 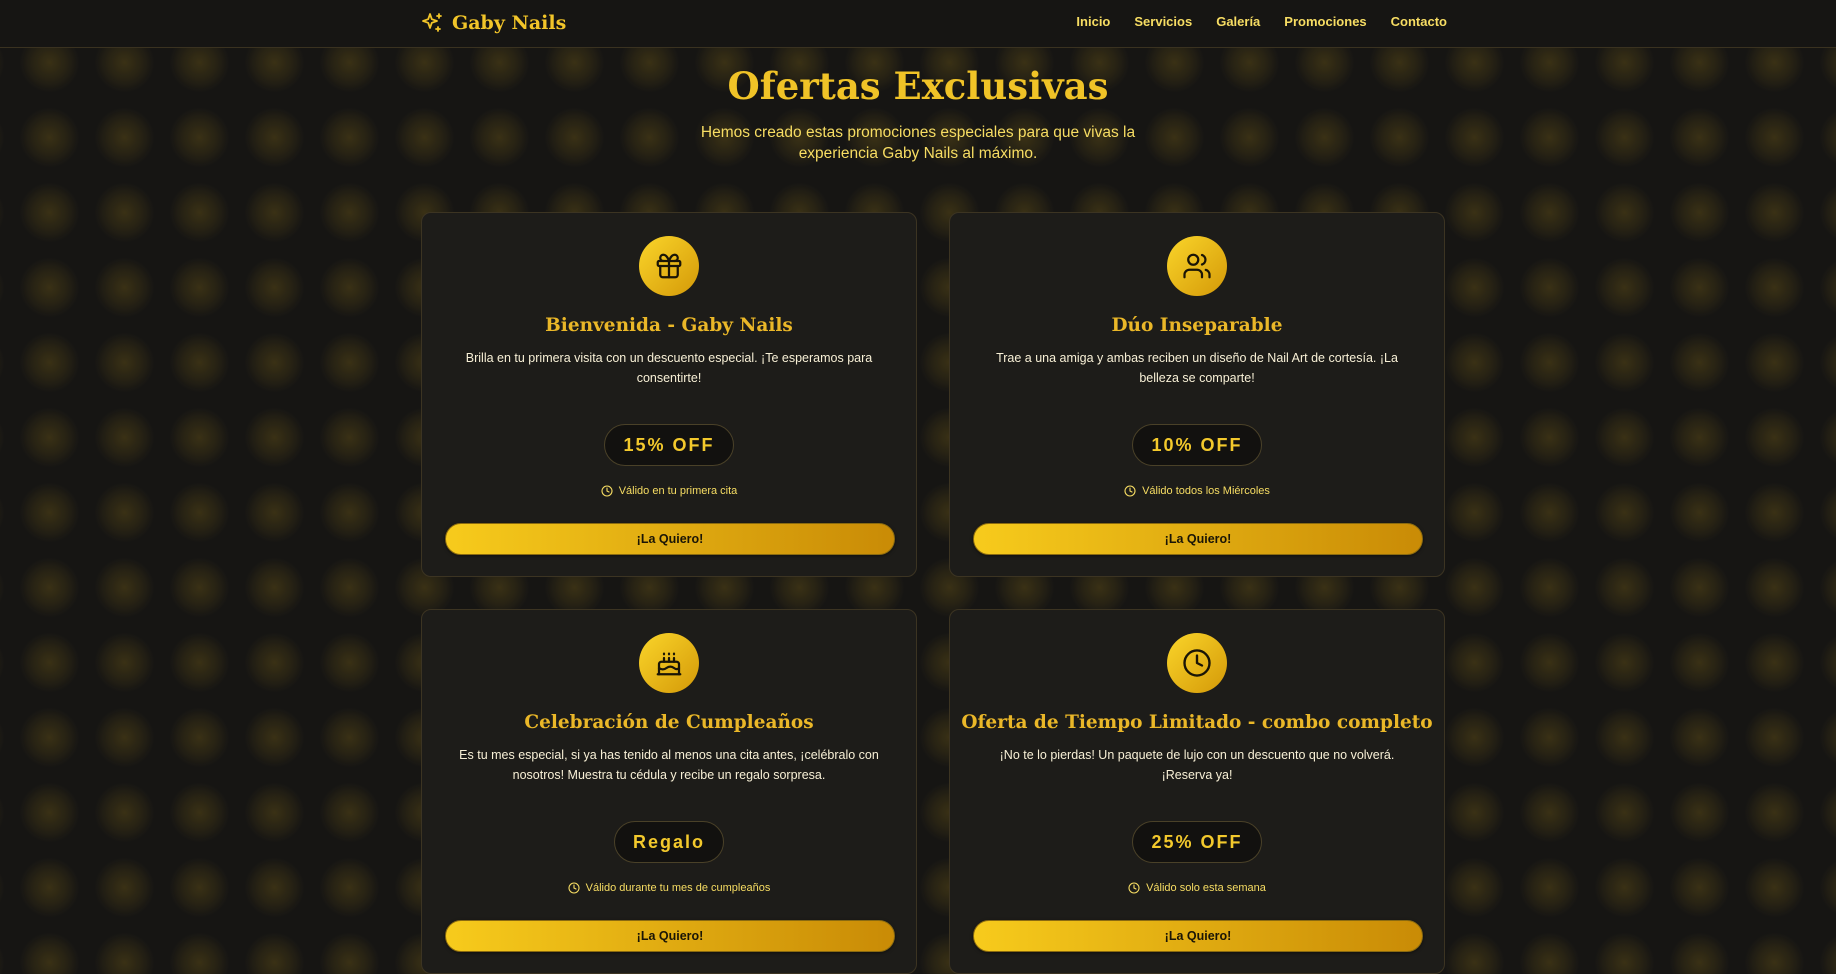 What do you see at coordinates (669, 266) in the screenshot?
I see `gift-icon` at bounding box center [669, 266].